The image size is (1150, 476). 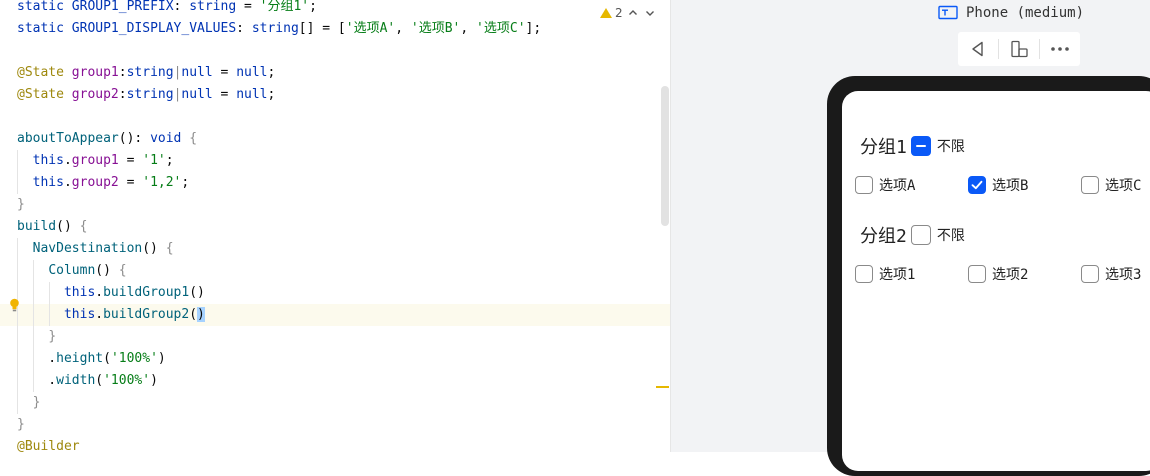 I want to click on back-triangle-icon, so click(x=977, y=49).